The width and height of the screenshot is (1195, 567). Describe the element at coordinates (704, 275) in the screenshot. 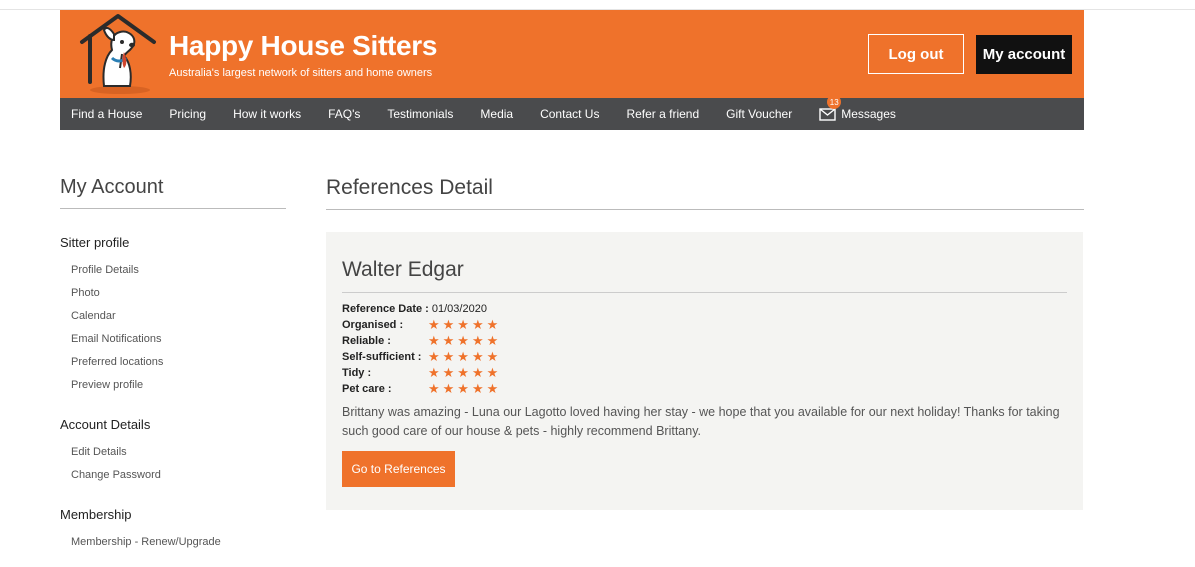

I see `reference-author-name: Walter Edgar` at that location.